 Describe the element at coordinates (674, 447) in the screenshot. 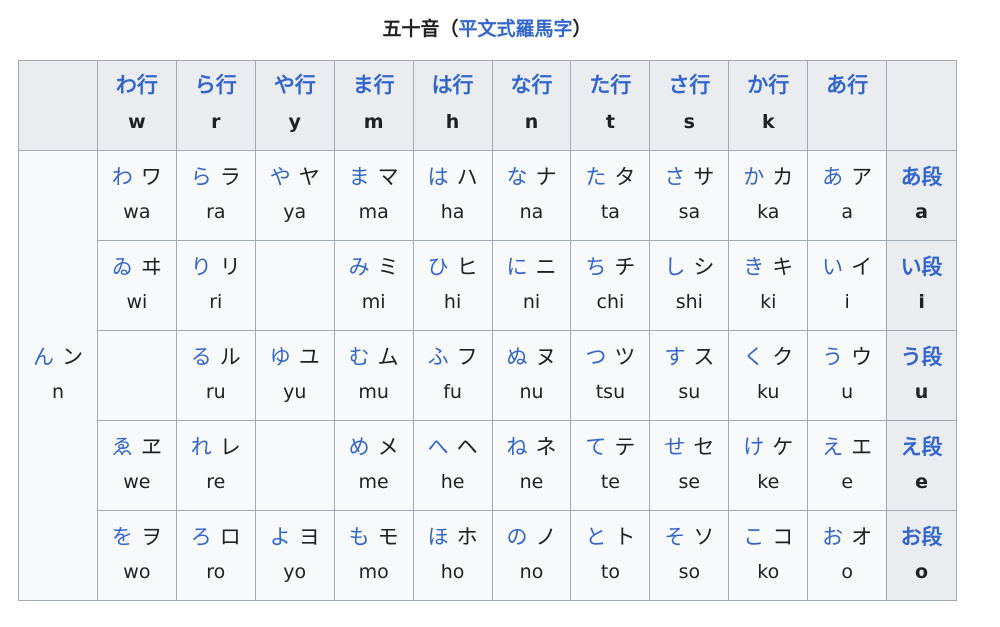

I see `hiragana-link: せ` at that location.